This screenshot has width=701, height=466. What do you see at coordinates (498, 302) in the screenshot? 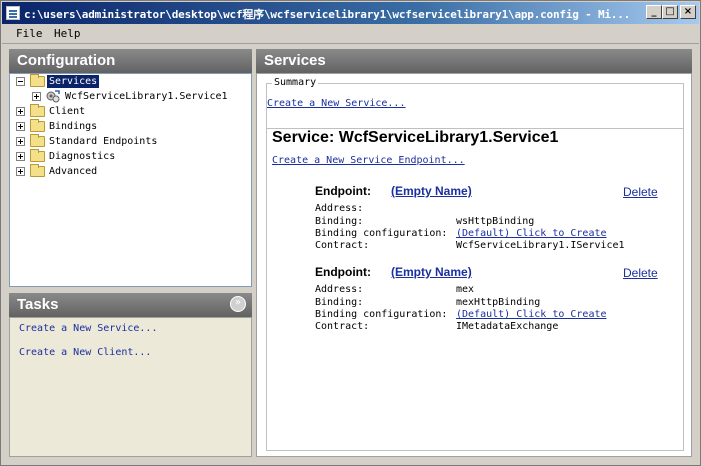
I see `binding-value: mexHttpBinding` at bounding box center [498, 302].